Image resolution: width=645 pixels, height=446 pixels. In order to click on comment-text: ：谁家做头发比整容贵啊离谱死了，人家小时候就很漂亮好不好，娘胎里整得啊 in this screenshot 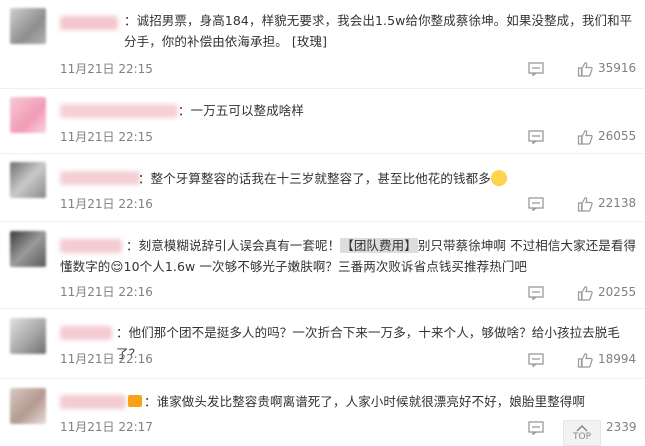, I will do `click(383, 401)`.